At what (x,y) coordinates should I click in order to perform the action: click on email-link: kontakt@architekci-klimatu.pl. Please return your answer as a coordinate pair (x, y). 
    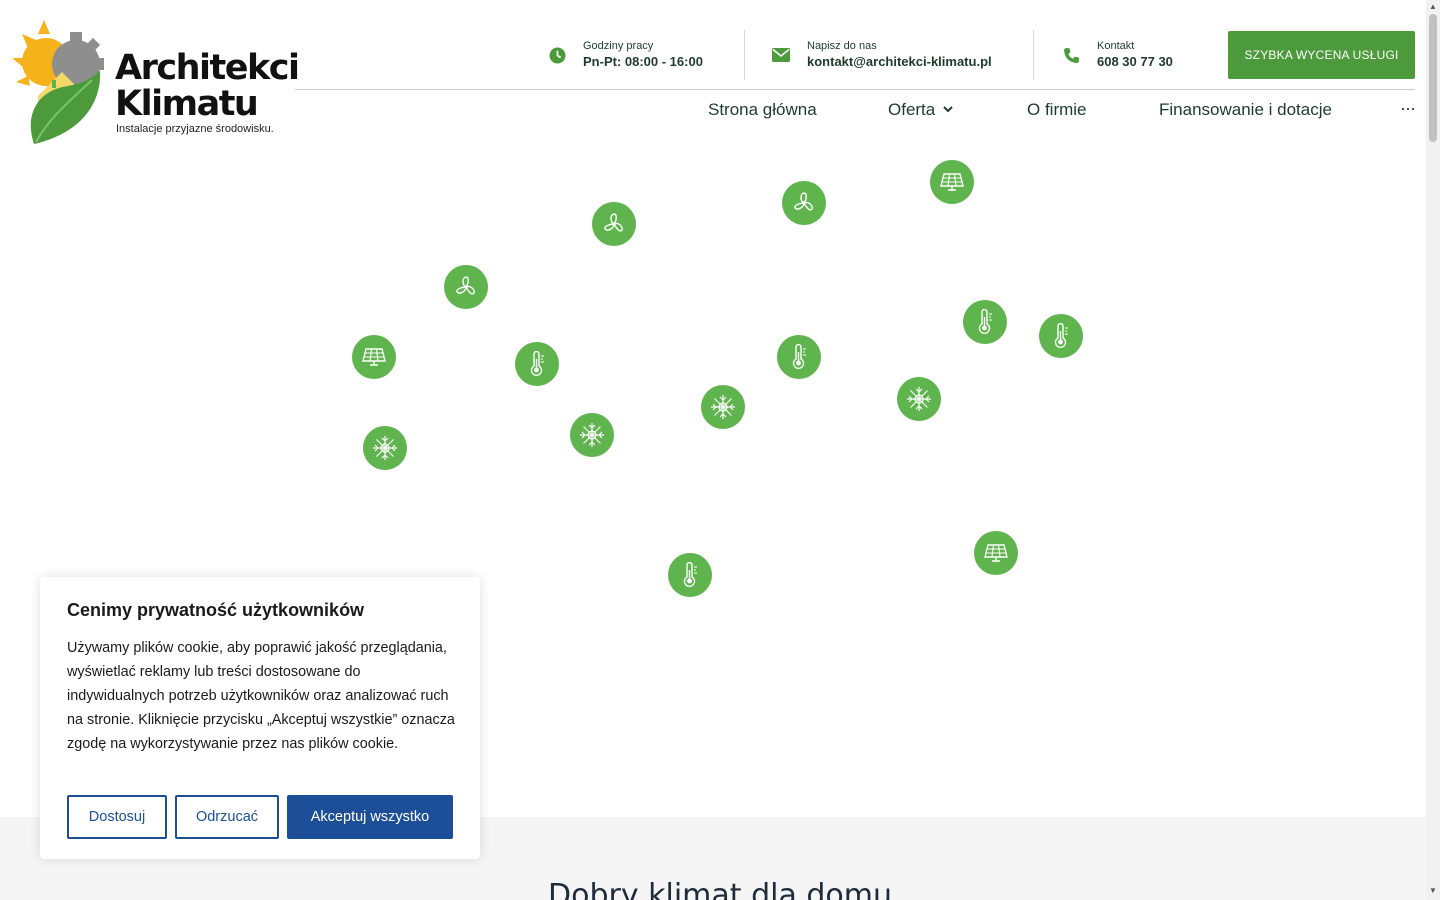
    Looking at the image, I should click on (899, 62).